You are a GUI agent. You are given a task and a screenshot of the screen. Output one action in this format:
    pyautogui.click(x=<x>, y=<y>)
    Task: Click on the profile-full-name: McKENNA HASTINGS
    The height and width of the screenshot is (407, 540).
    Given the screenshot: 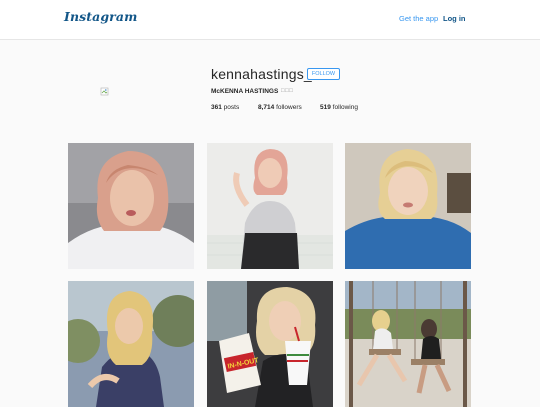 What is the action you would take?
    pyautogui.click(x=245, y=91)
    